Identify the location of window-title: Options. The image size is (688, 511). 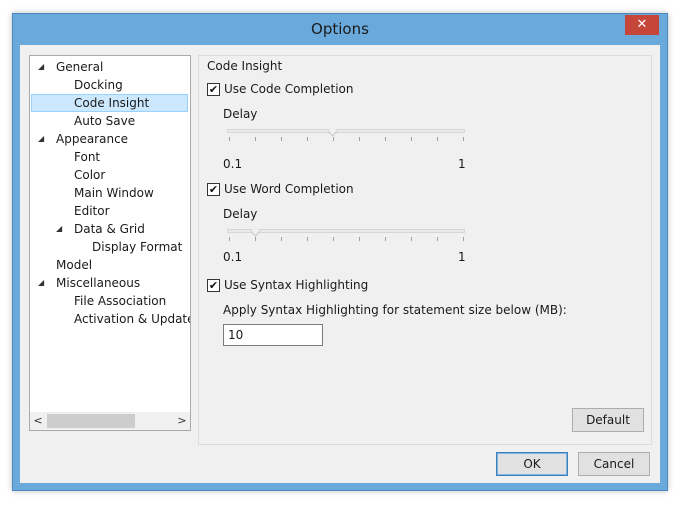
(340, 29).